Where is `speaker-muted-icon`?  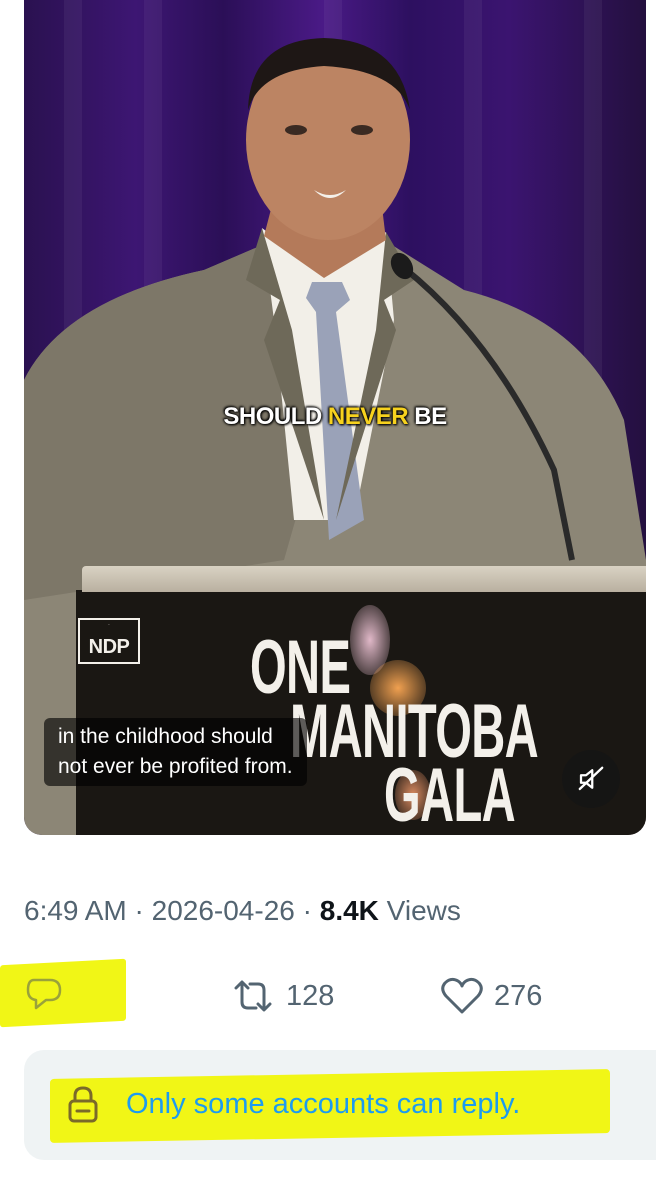
speaker-muted-icon is located at coordinates (591, 778).